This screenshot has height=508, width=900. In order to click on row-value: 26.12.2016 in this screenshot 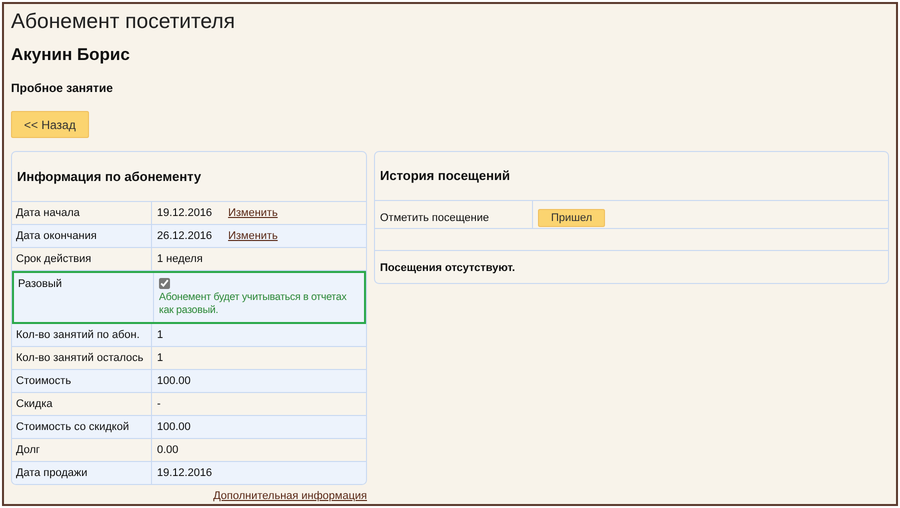, I will do `click(184, 236)`.